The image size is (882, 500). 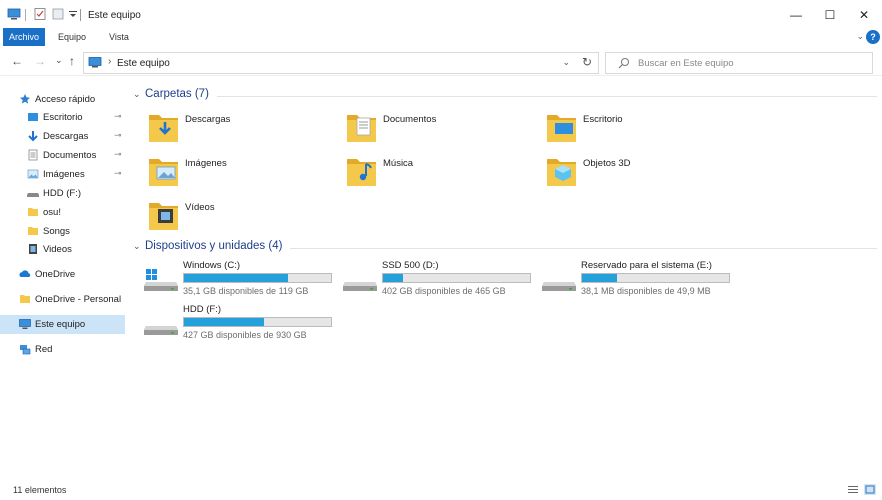 I want to click on forward-icon: →, so click(x=40, y=61).